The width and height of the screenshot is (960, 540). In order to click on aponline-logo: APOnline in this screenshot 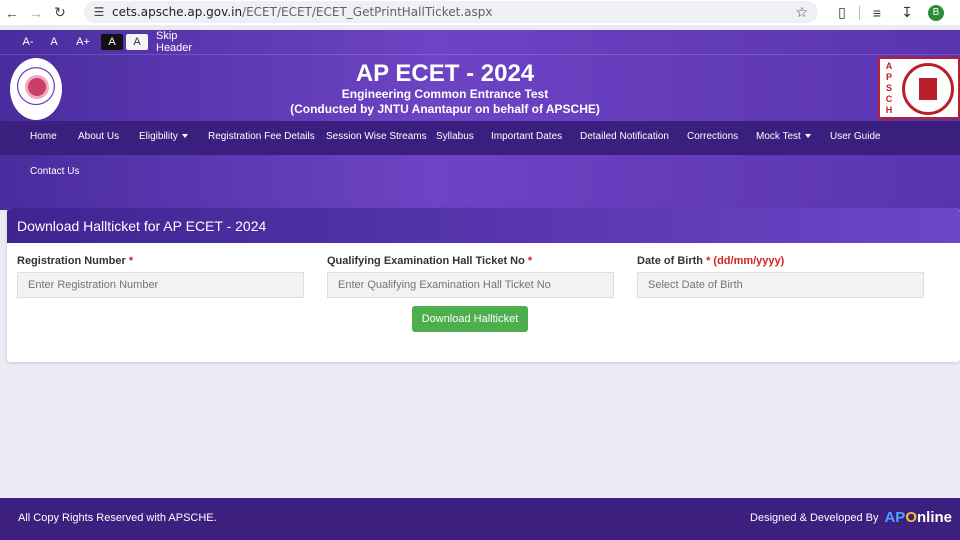, I will do `click(918, 517)`.